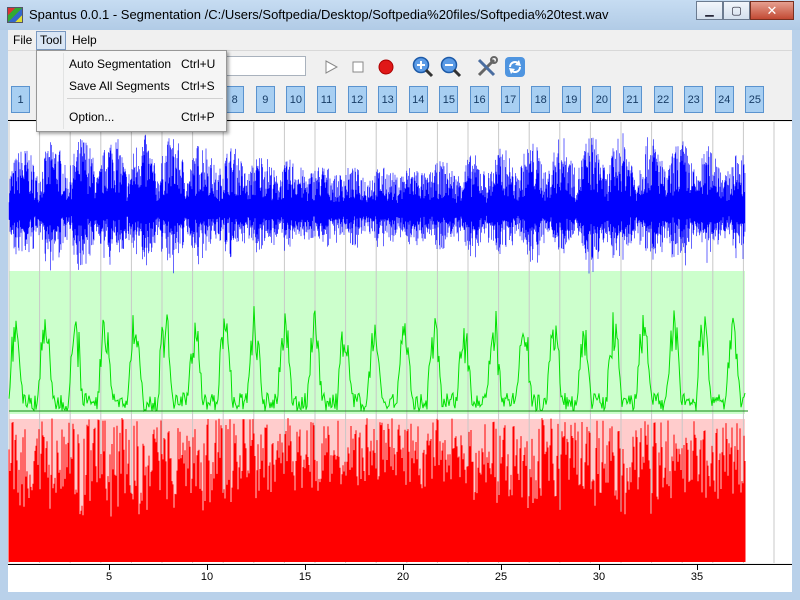 The height and width of the screenshot is (600, 800). I want to click on segment-button: 17, so click(510, 99).